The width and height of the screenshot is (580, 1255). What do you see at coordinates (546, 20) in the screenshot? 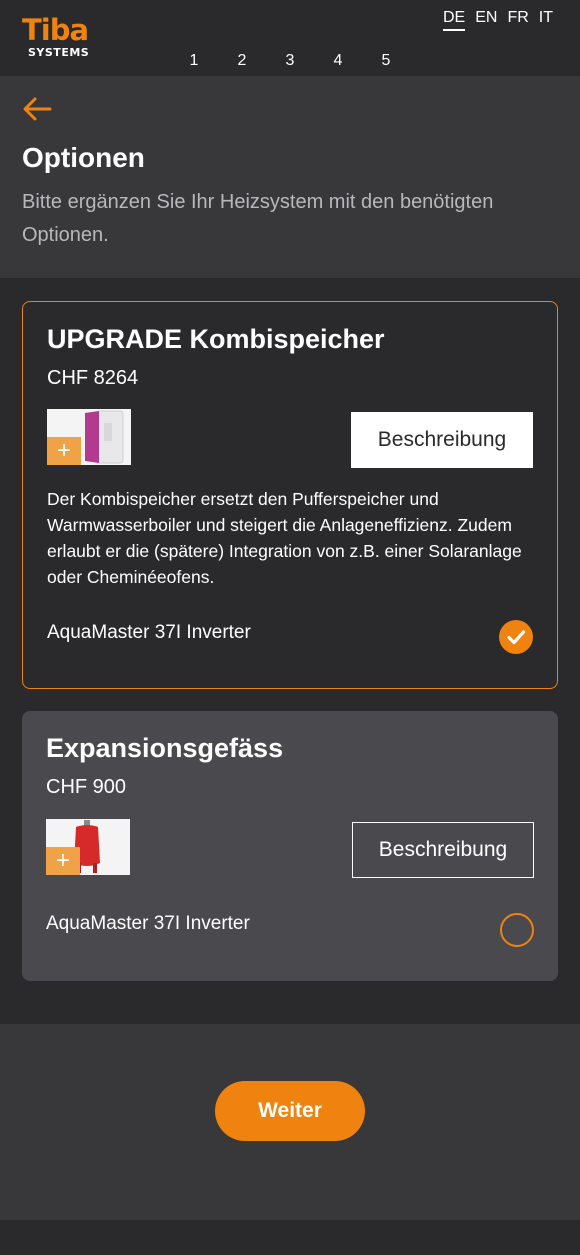
I see `lang-it: IT` at bounding box center [546, 20].